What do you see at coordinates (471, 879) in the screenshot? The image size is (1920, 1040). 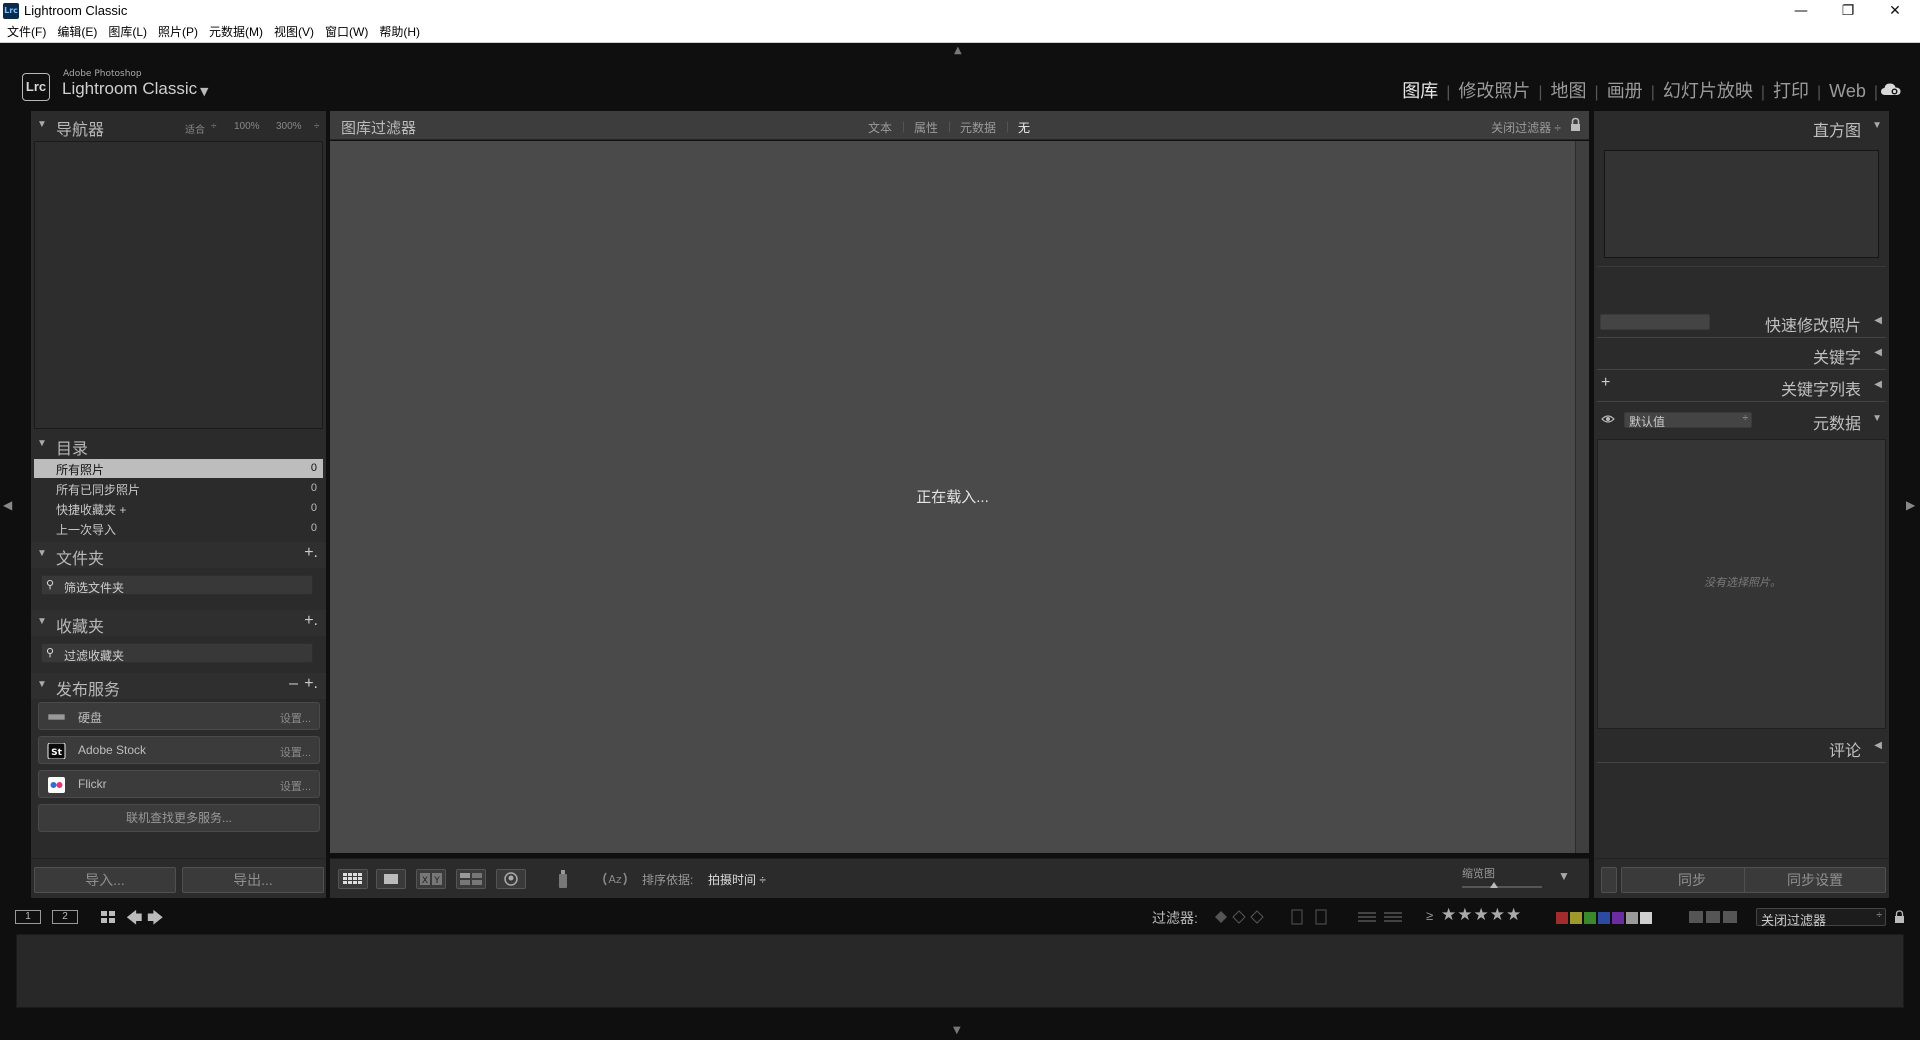 I see `survey-view-button` at bounding box center [471, 879].